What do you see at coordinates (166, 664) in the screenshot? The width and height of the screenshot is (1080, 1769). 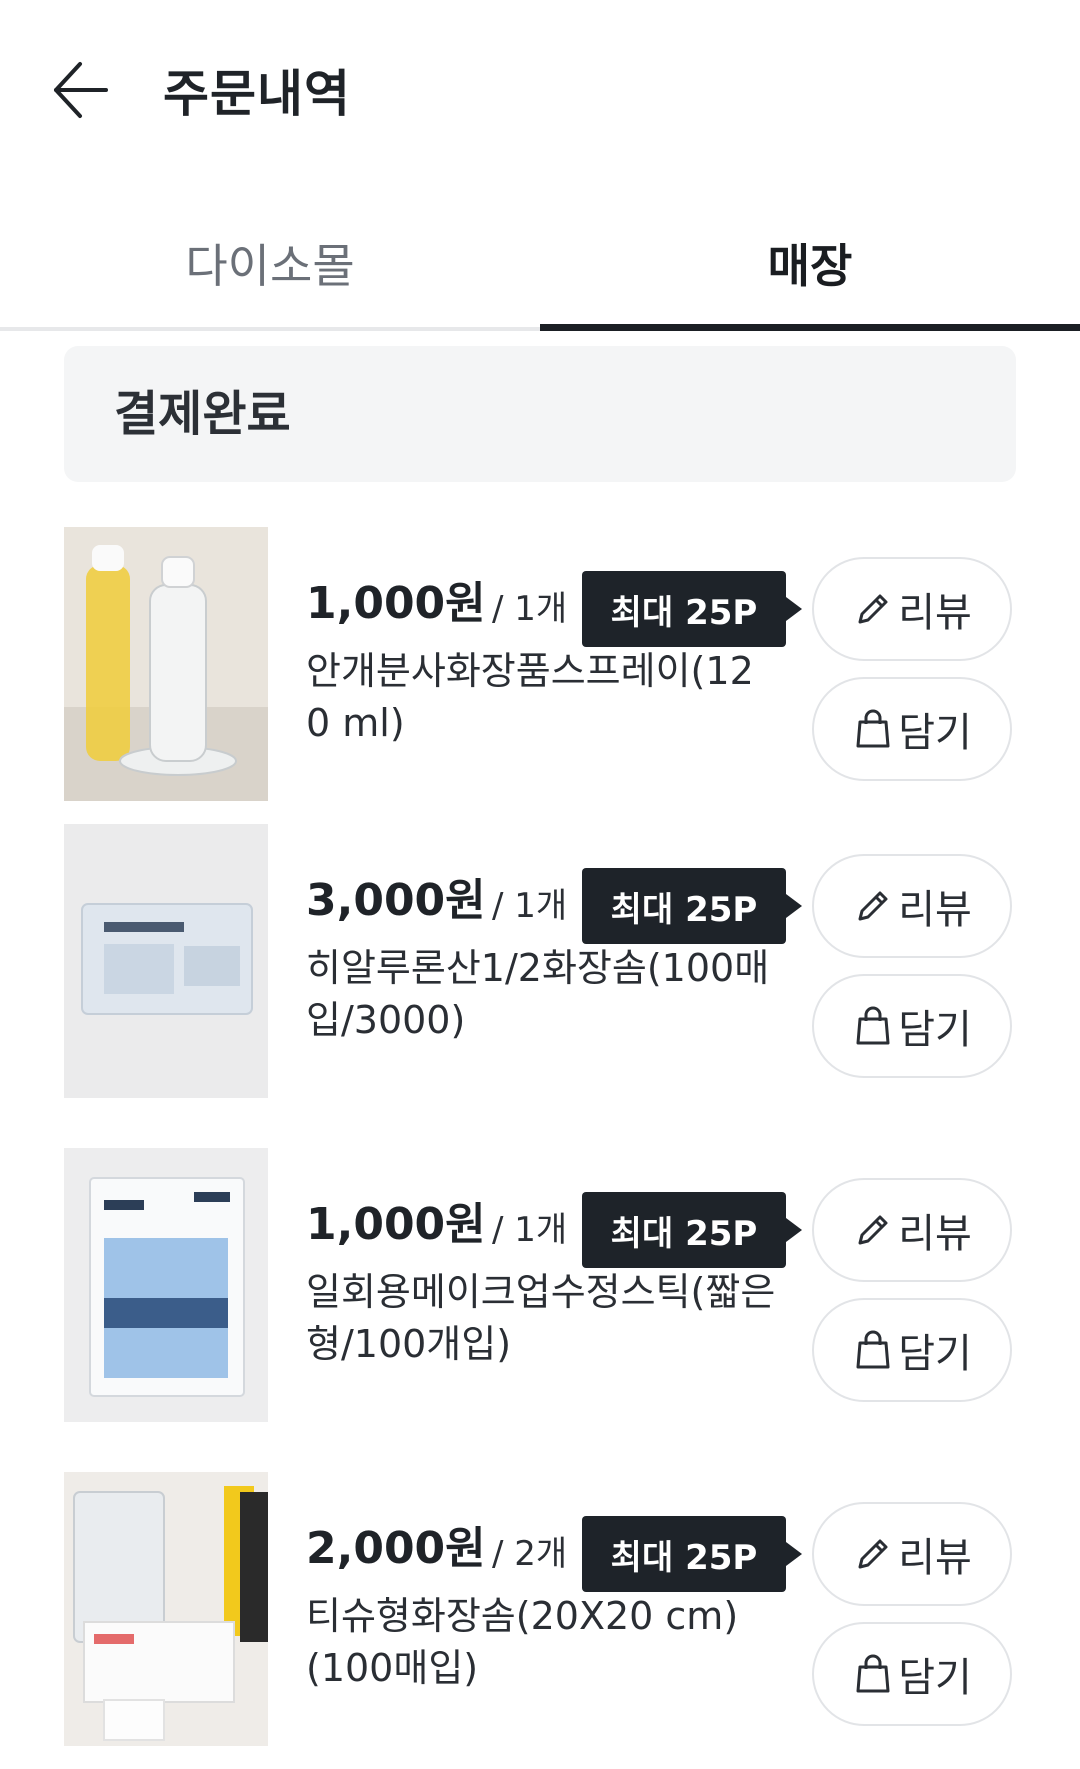 I see `spray-bottles-image` at bounding box center [166, 664].